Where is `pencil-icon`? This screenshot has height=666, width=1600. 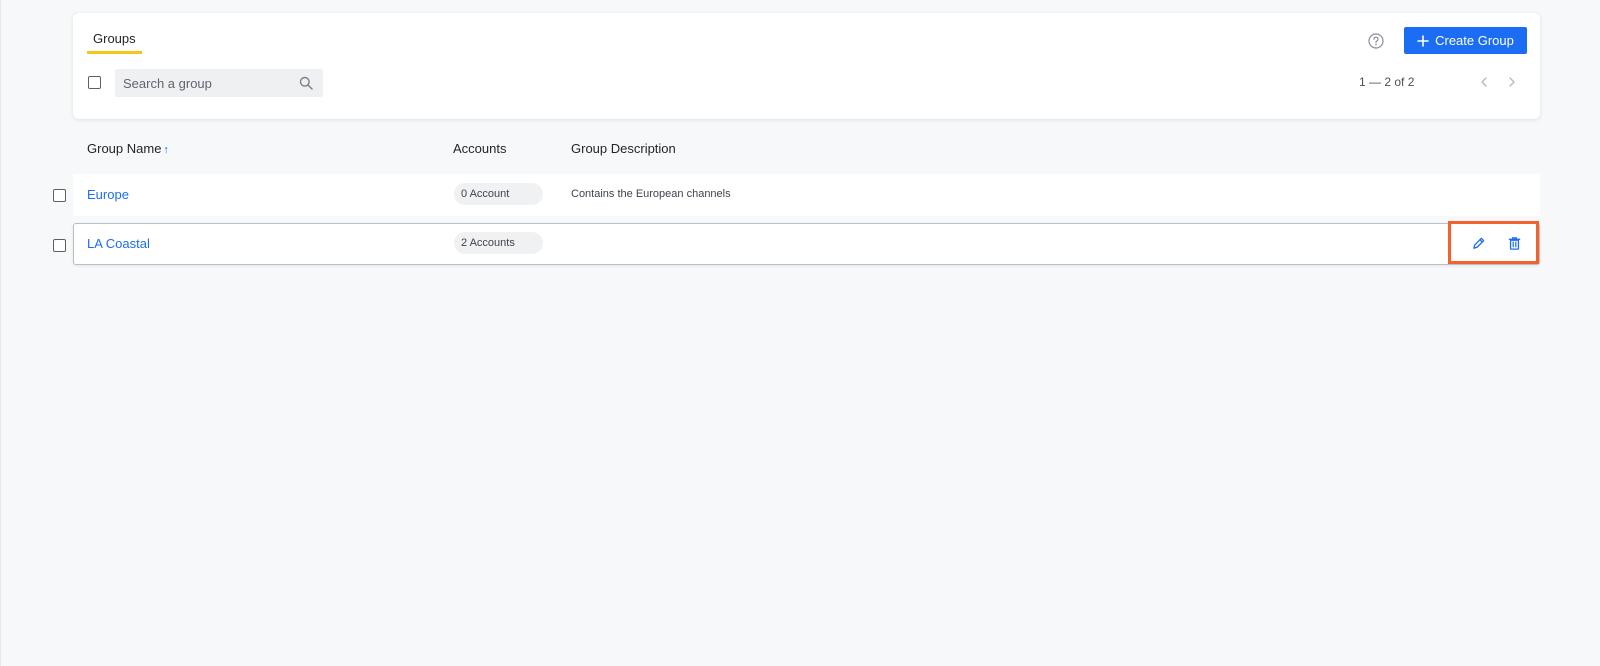 pencil-icon is located at coordinates (1478, 243).